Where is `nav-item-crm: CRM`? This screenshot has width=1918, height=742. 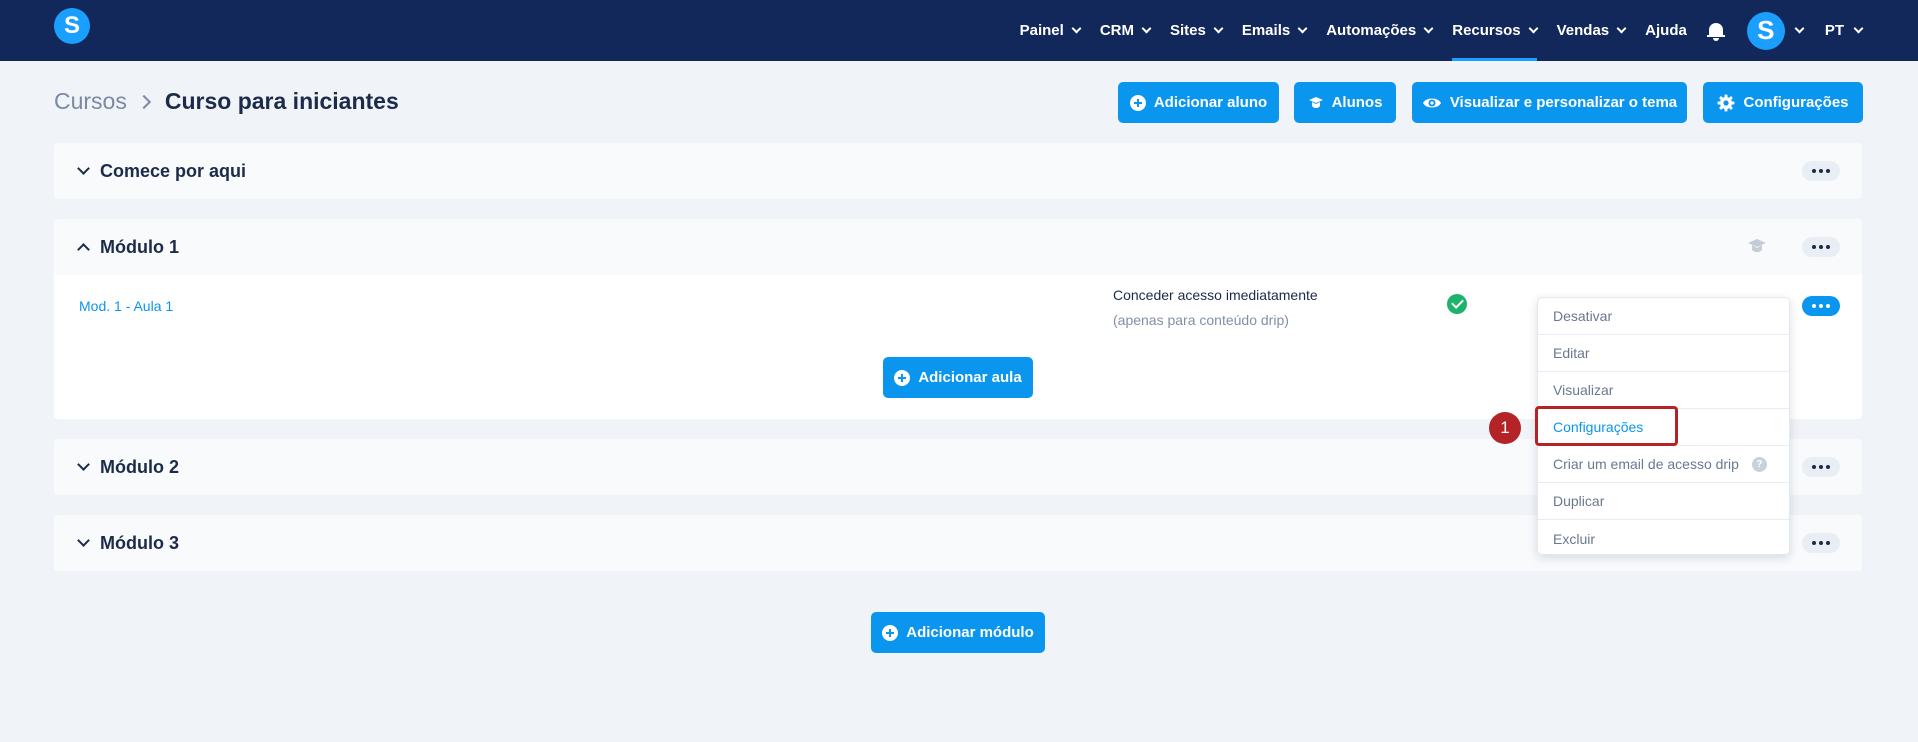
nav-item-crm: CRM is located at coordinates (1125, 30).